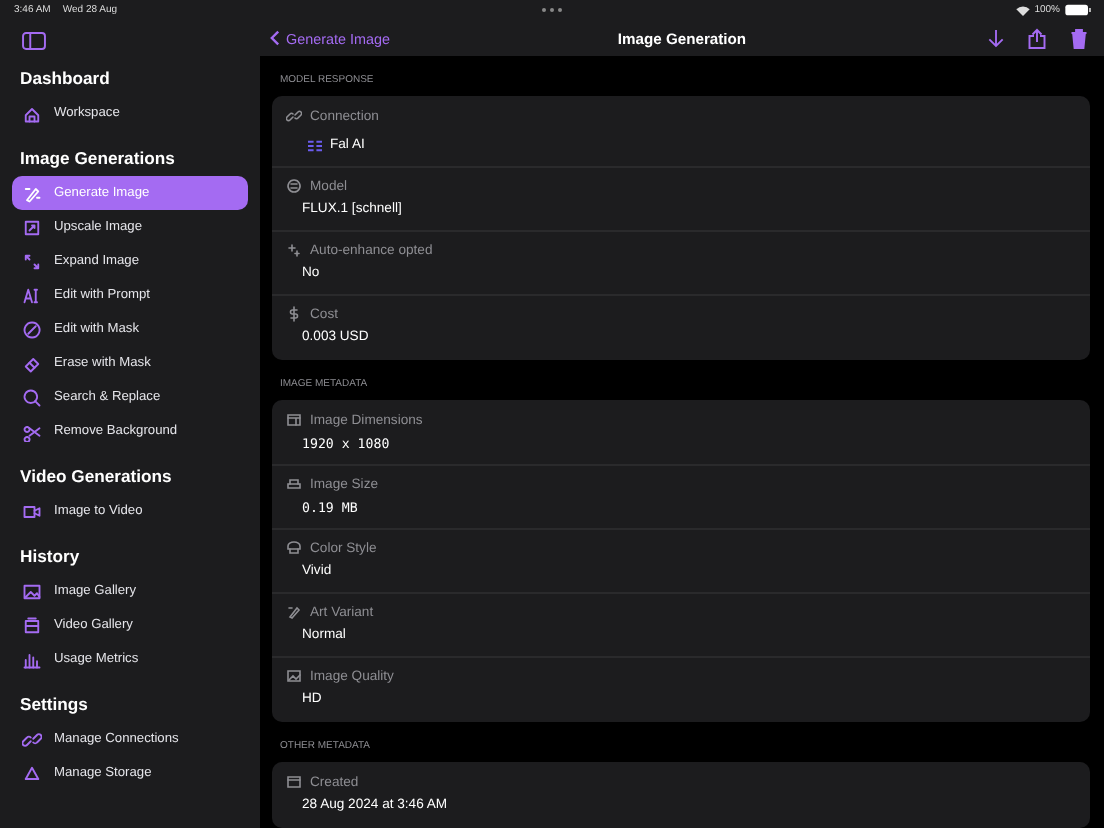  Describe the element at coordinates (32, 397) in the screenshot. I see `search-icon` at that location.